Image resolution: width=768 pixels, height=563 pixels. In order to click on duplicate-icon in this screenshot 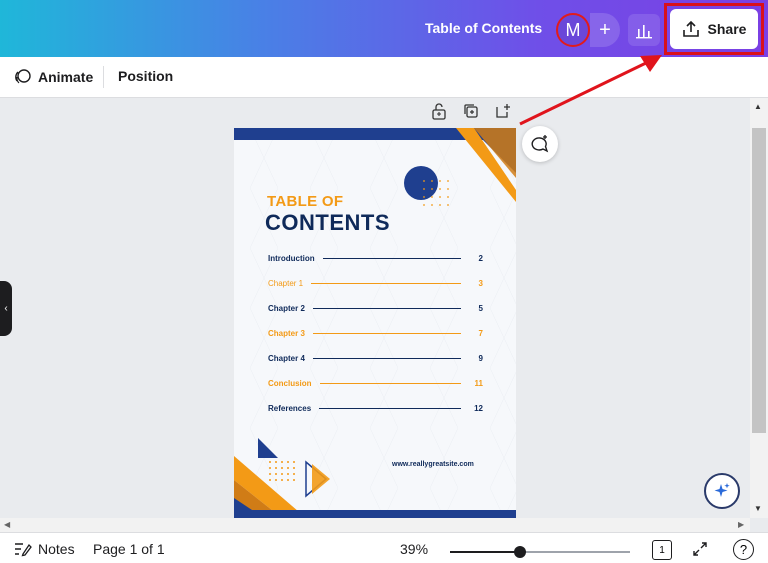, I will do `click(471, 111)`.